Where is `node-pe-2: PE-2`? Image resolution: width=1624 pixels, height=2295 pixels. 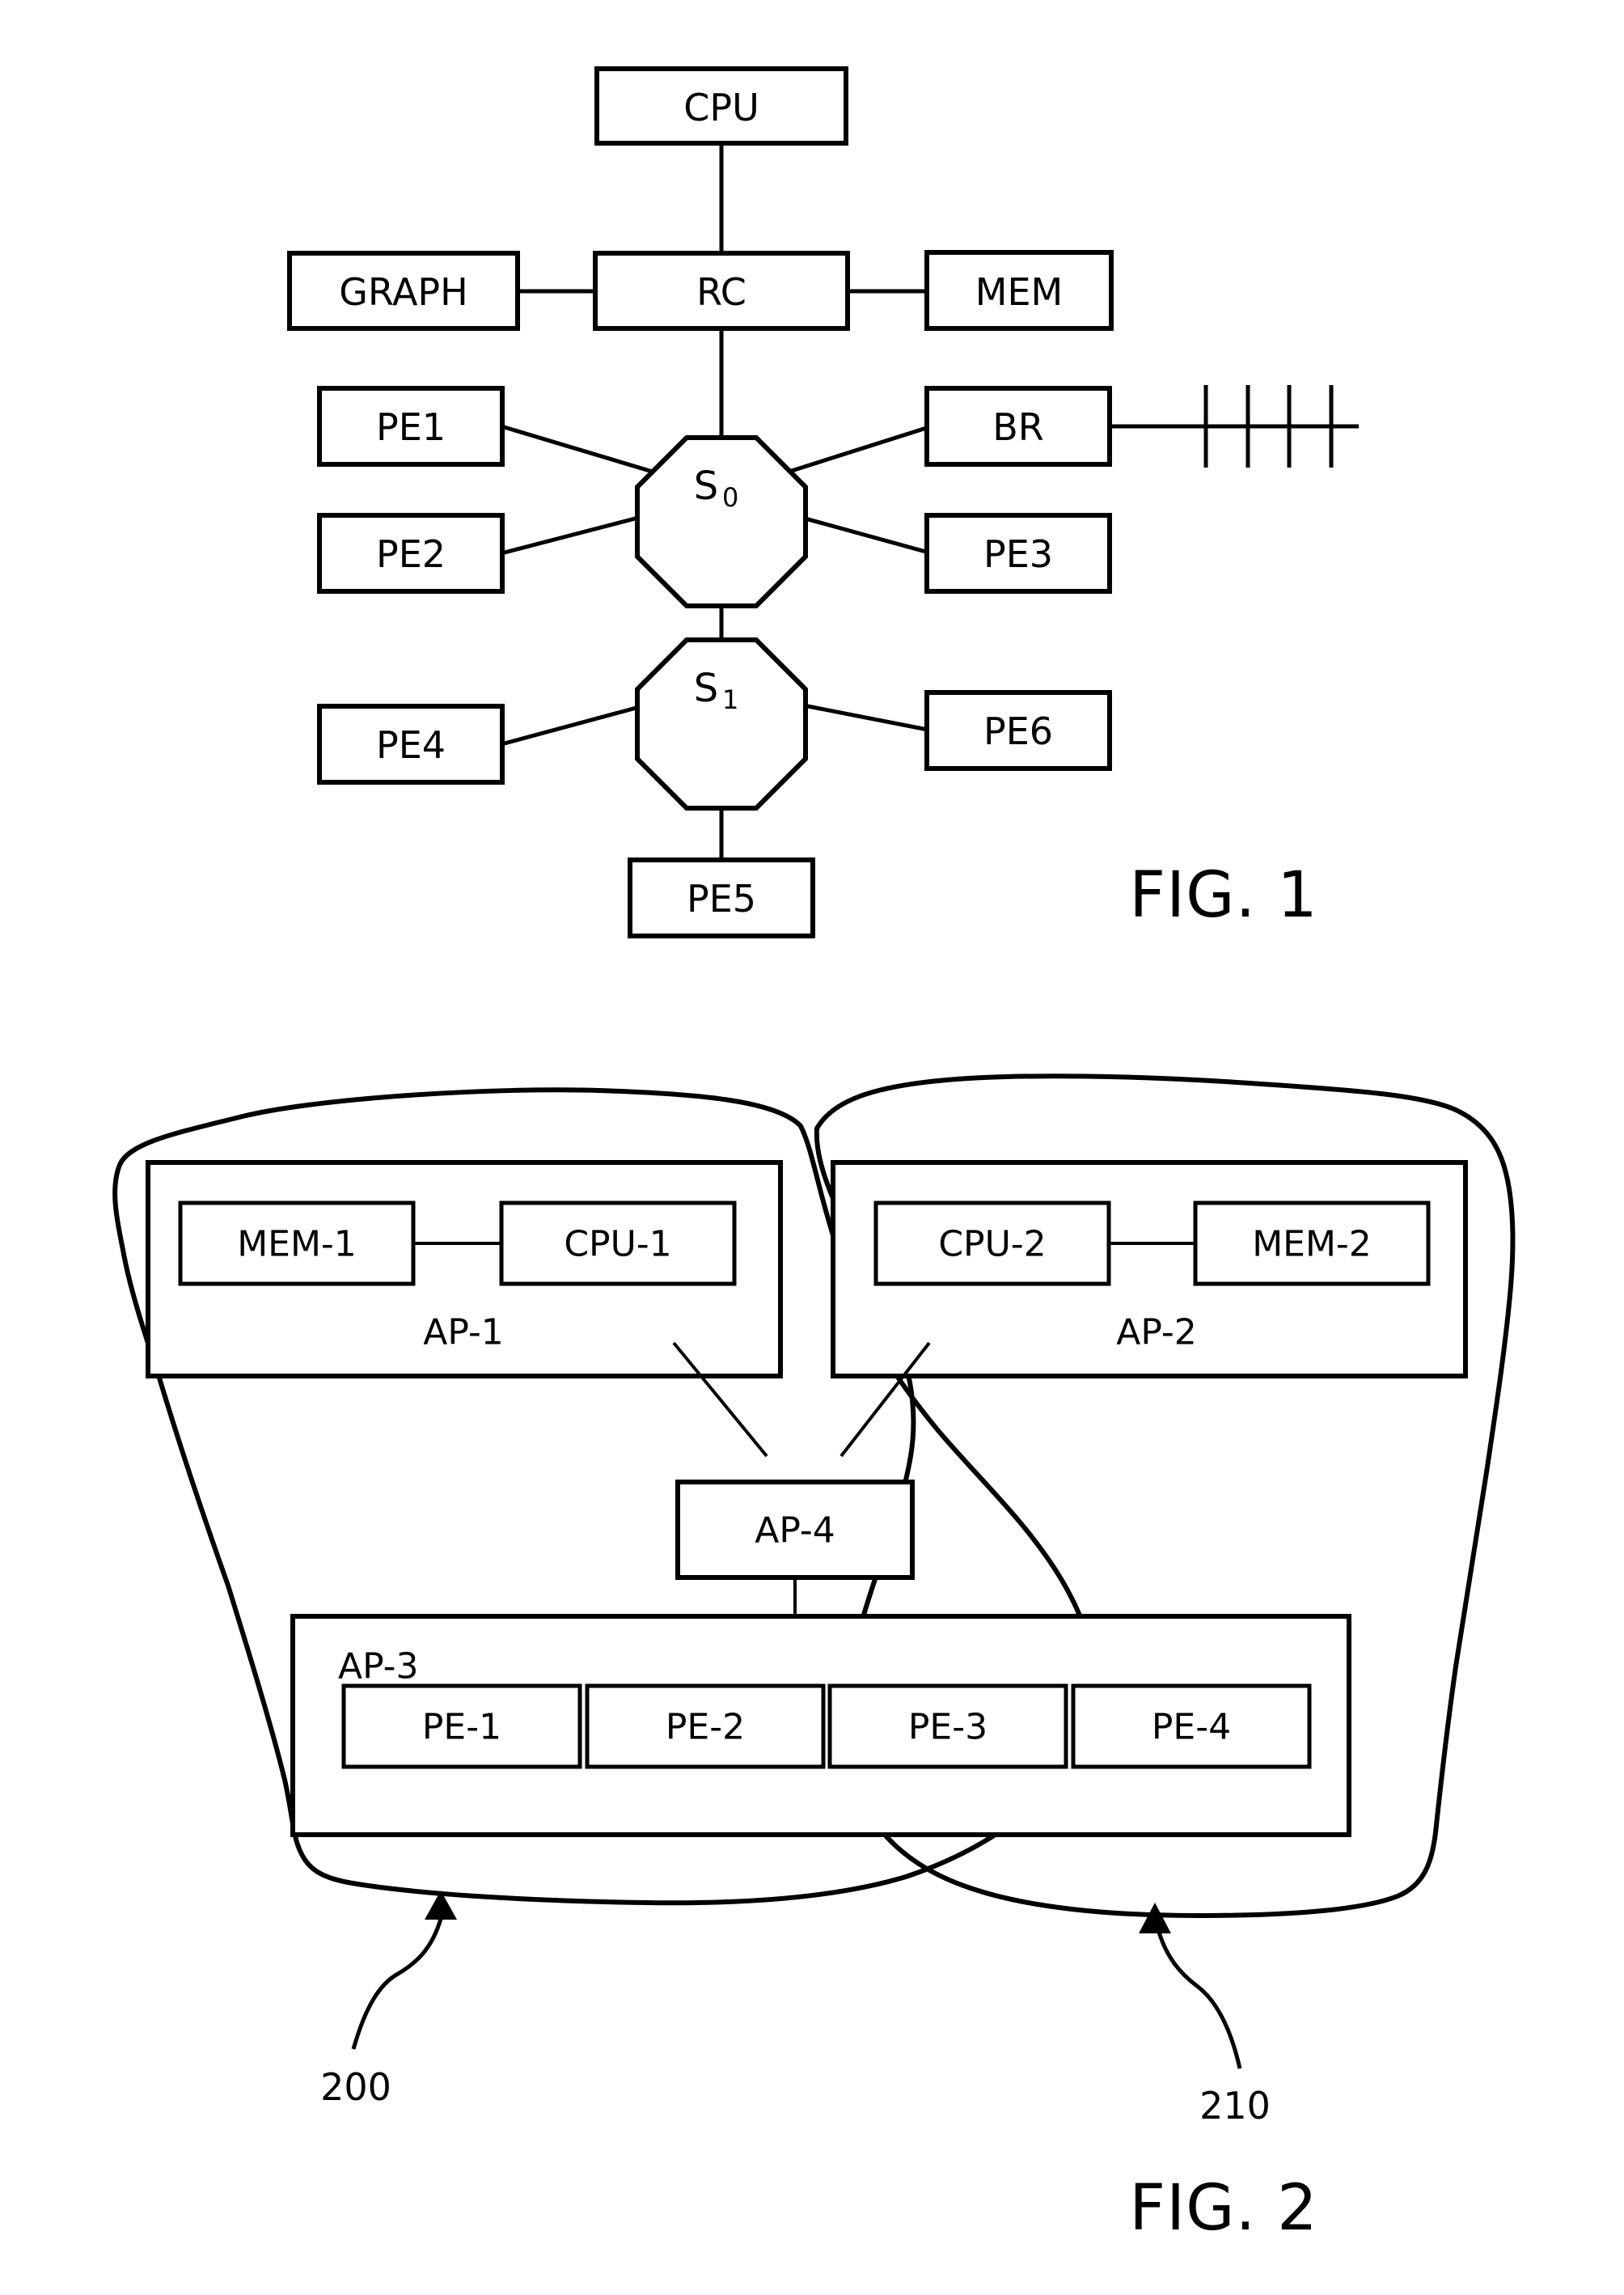
node-pe-2: PE-2 is located at coordinates (705, 1726).